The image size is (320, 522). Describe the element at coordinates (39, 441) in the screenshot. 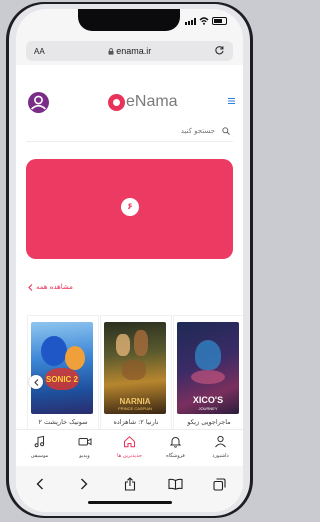

I see `music-icon` at that location.